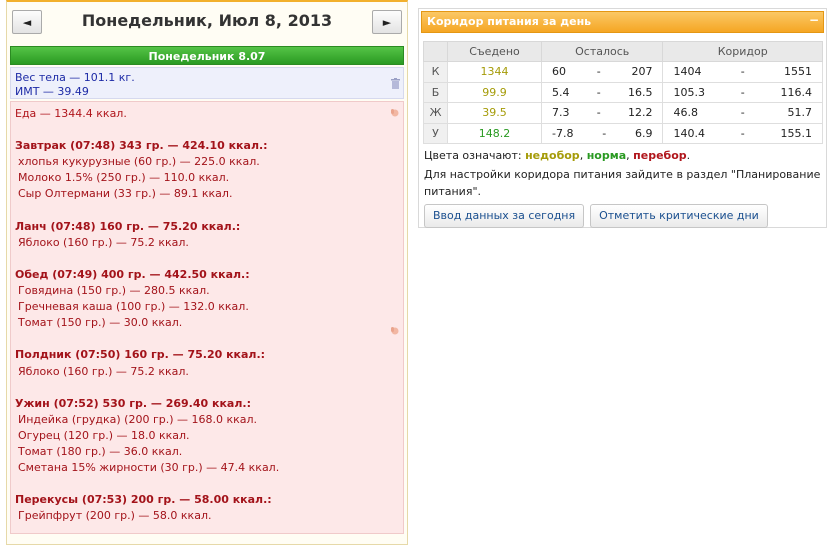 The height and width of the screenshot is (545, 835). Describe the element at coordinates (583, 155) in the screenshot. I see `legend-sep: ,` at that location.